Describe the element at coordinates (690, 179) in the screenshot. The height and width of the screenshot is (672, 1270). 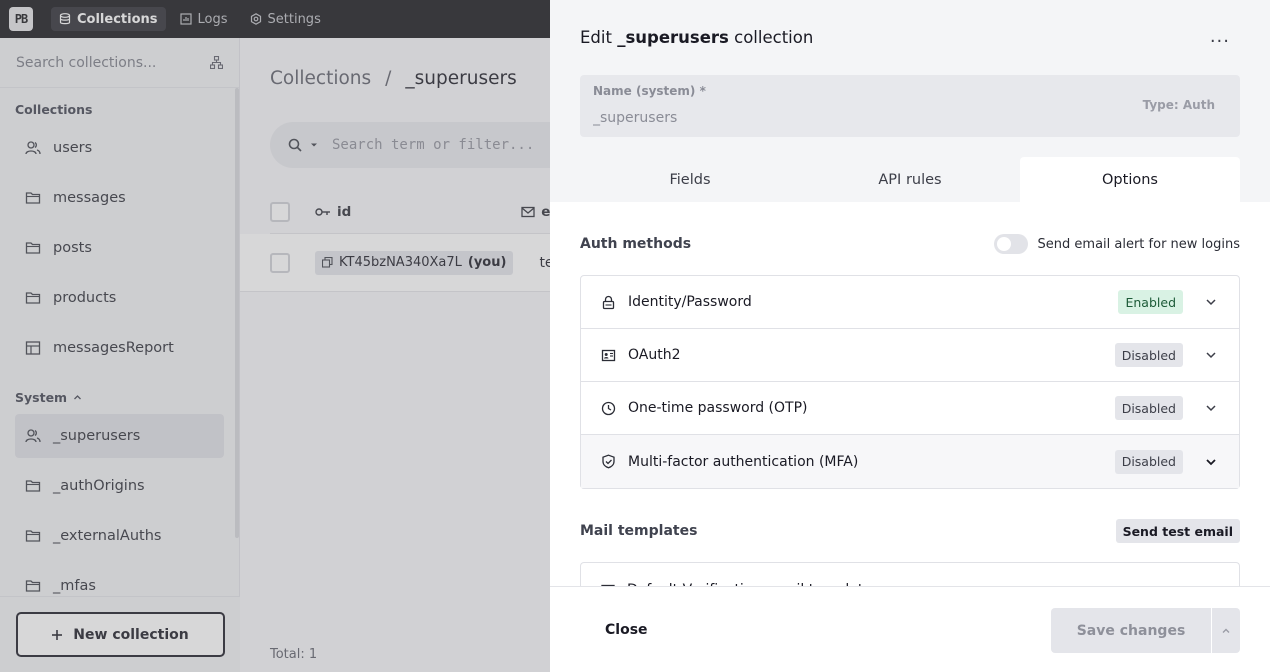
I see `tab-fields: Fields` at that location.